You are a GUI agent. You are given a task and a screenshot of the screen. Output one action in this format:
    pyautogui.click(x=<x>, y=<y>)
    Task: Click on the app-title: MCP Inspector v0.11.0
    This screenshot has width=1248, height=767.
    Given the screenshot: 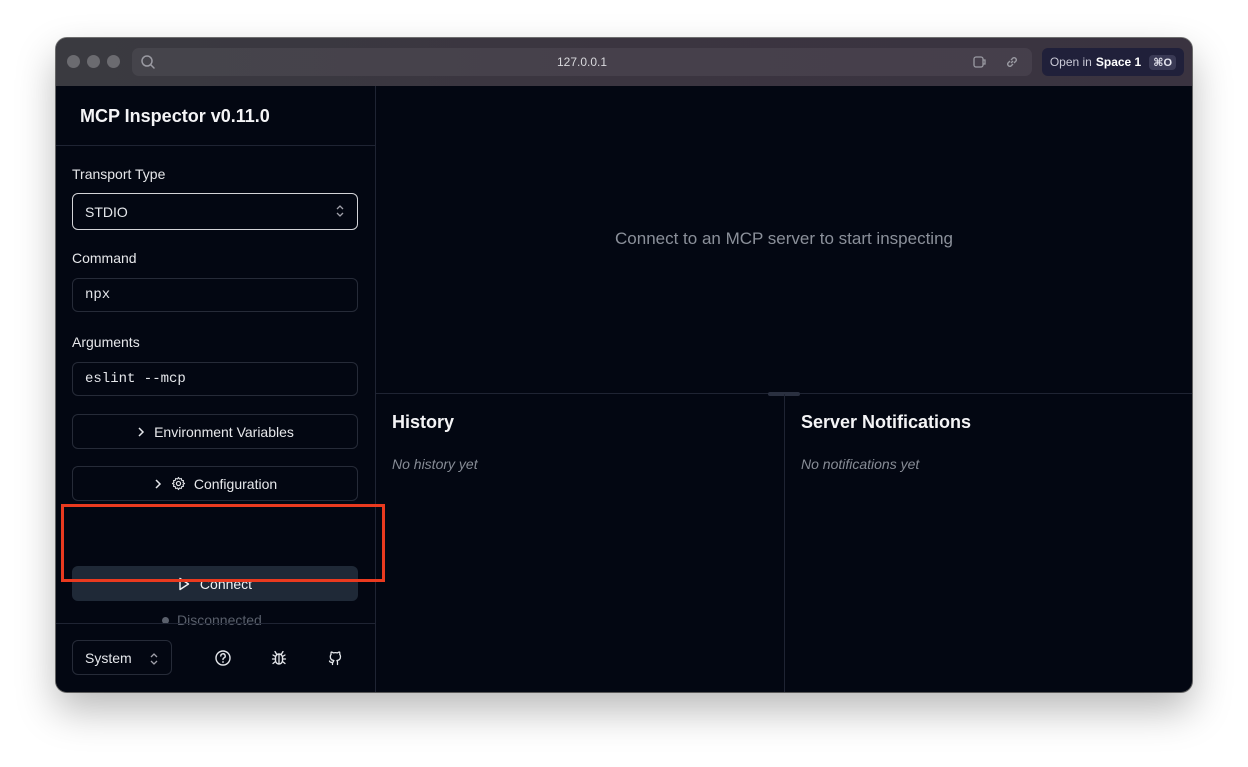 What is the action you would take?
    pyautogui.click(x=175, y=116)
    